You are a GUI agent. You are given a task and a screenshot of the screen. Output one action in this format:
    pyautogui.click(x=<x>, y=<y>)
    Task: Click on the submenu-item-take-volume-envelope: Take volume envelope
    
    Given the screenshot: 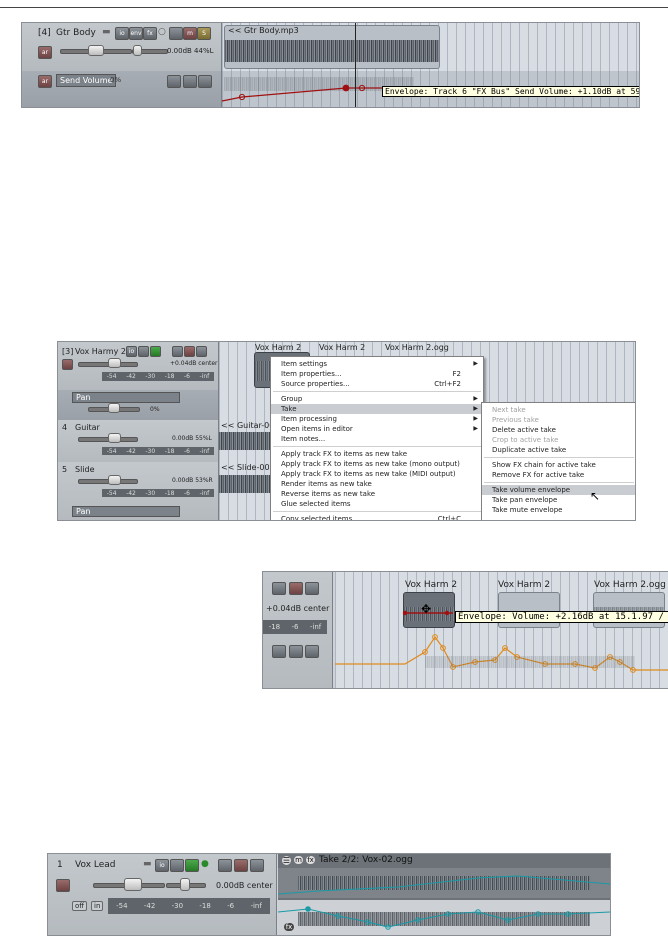 What is the action you would take?
    pyautogui.click(x=558, y=490)
    